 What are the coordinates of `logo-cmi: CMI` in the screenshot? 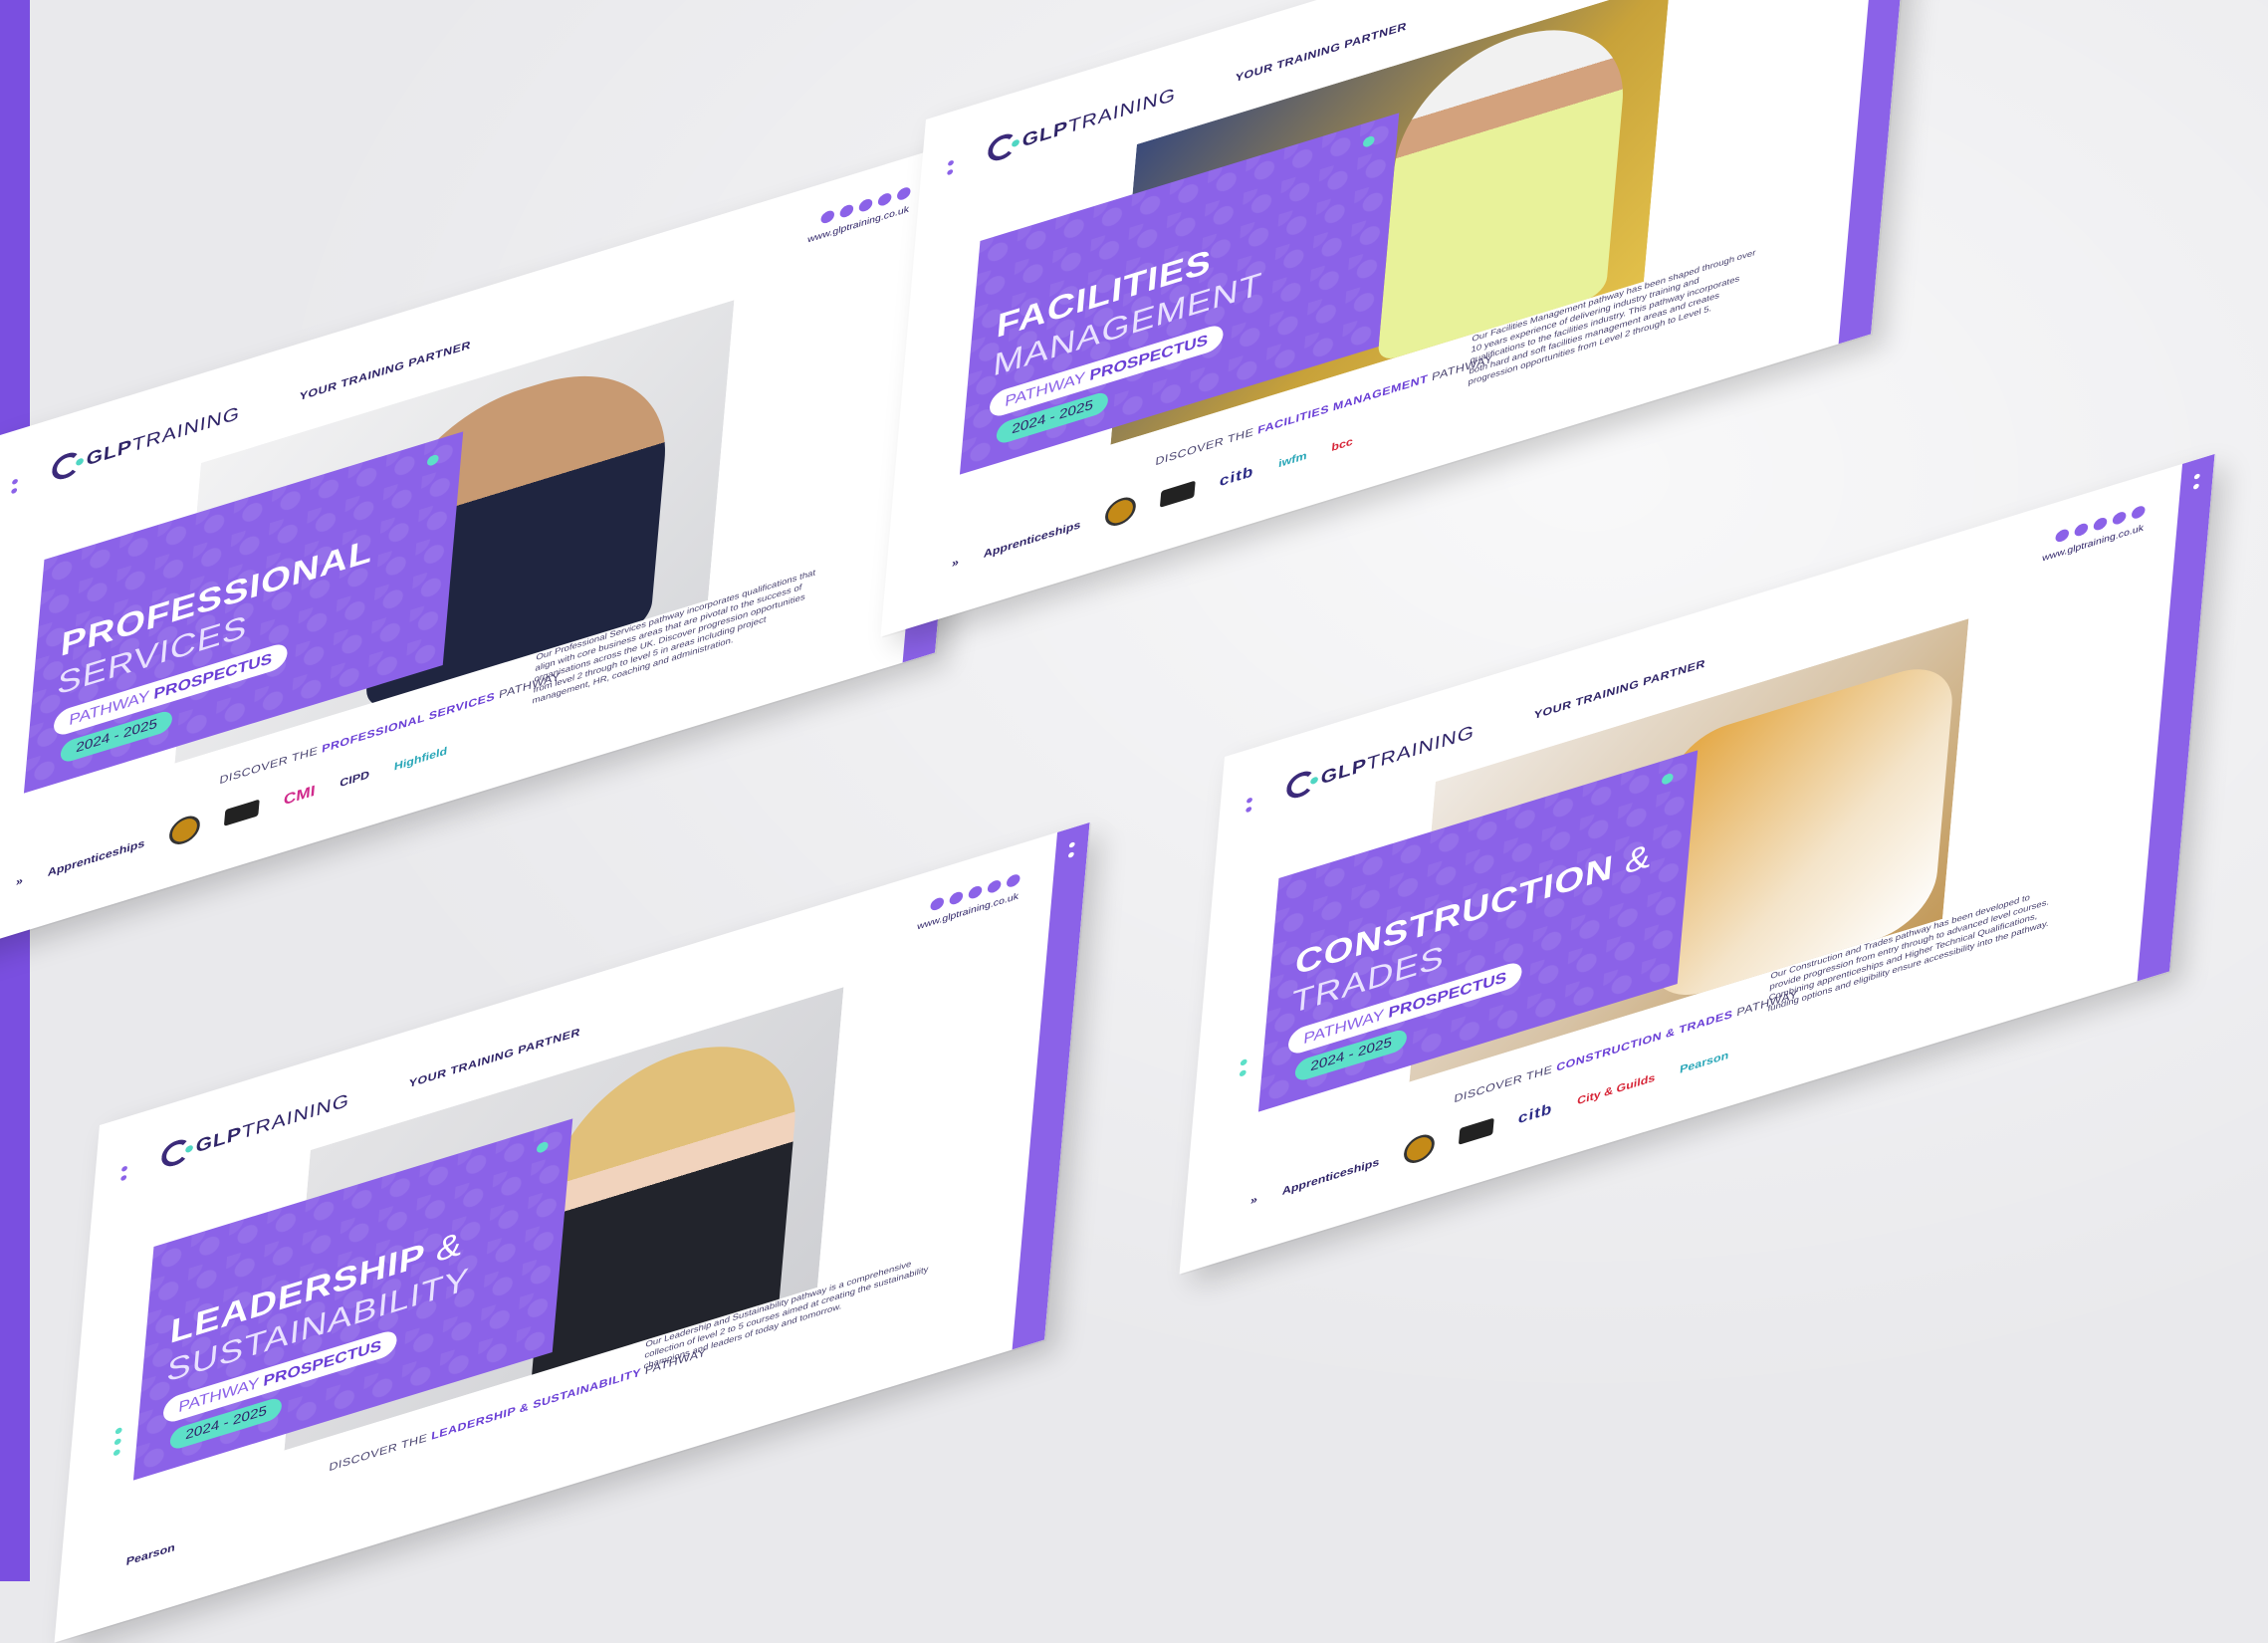 It's located at (300, 795).